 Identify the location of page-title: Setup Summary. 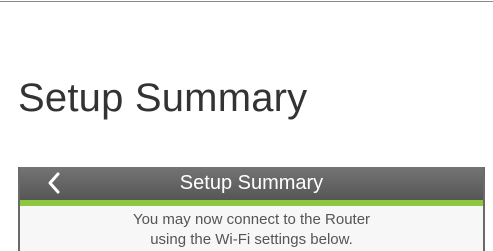
(163, 98).